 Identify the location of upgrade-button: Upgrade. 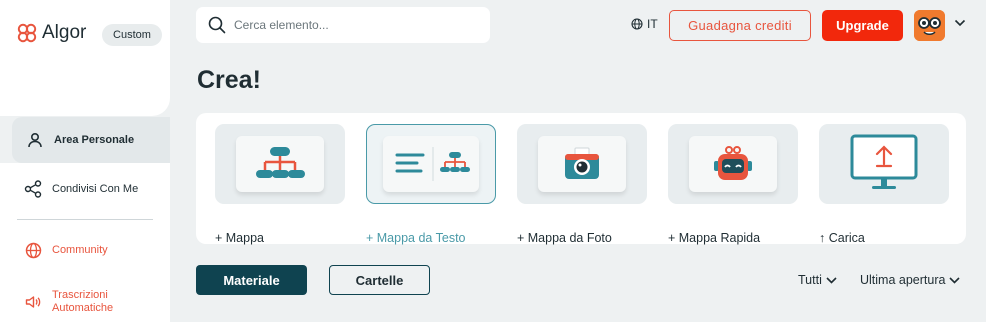
(862, 25).